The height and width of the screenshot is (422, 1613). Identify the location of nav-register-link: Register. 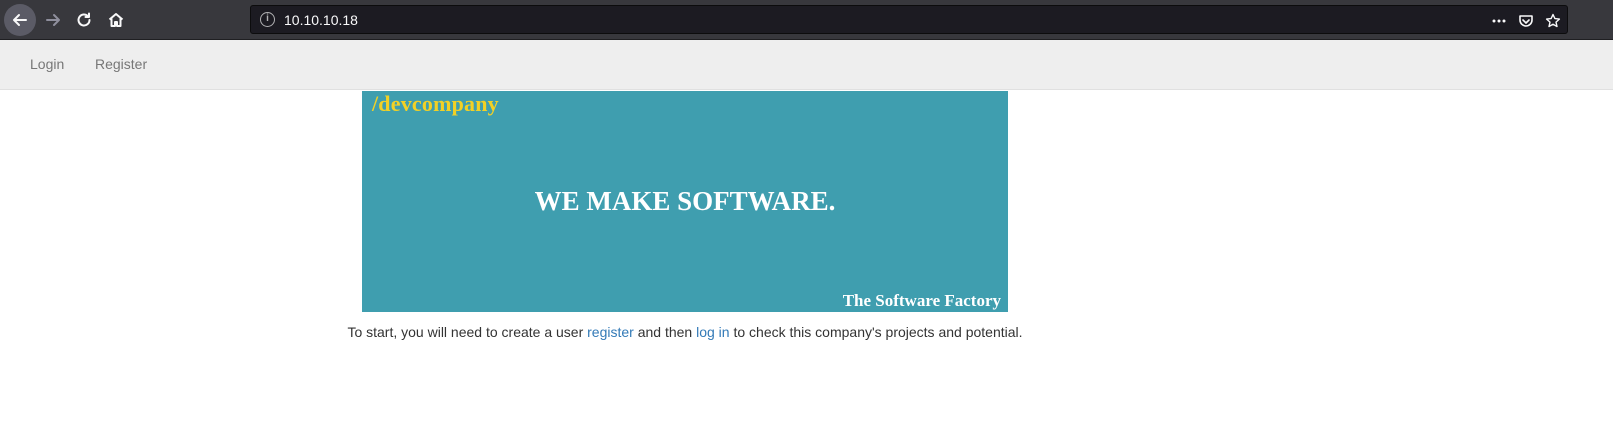
(121, 64).